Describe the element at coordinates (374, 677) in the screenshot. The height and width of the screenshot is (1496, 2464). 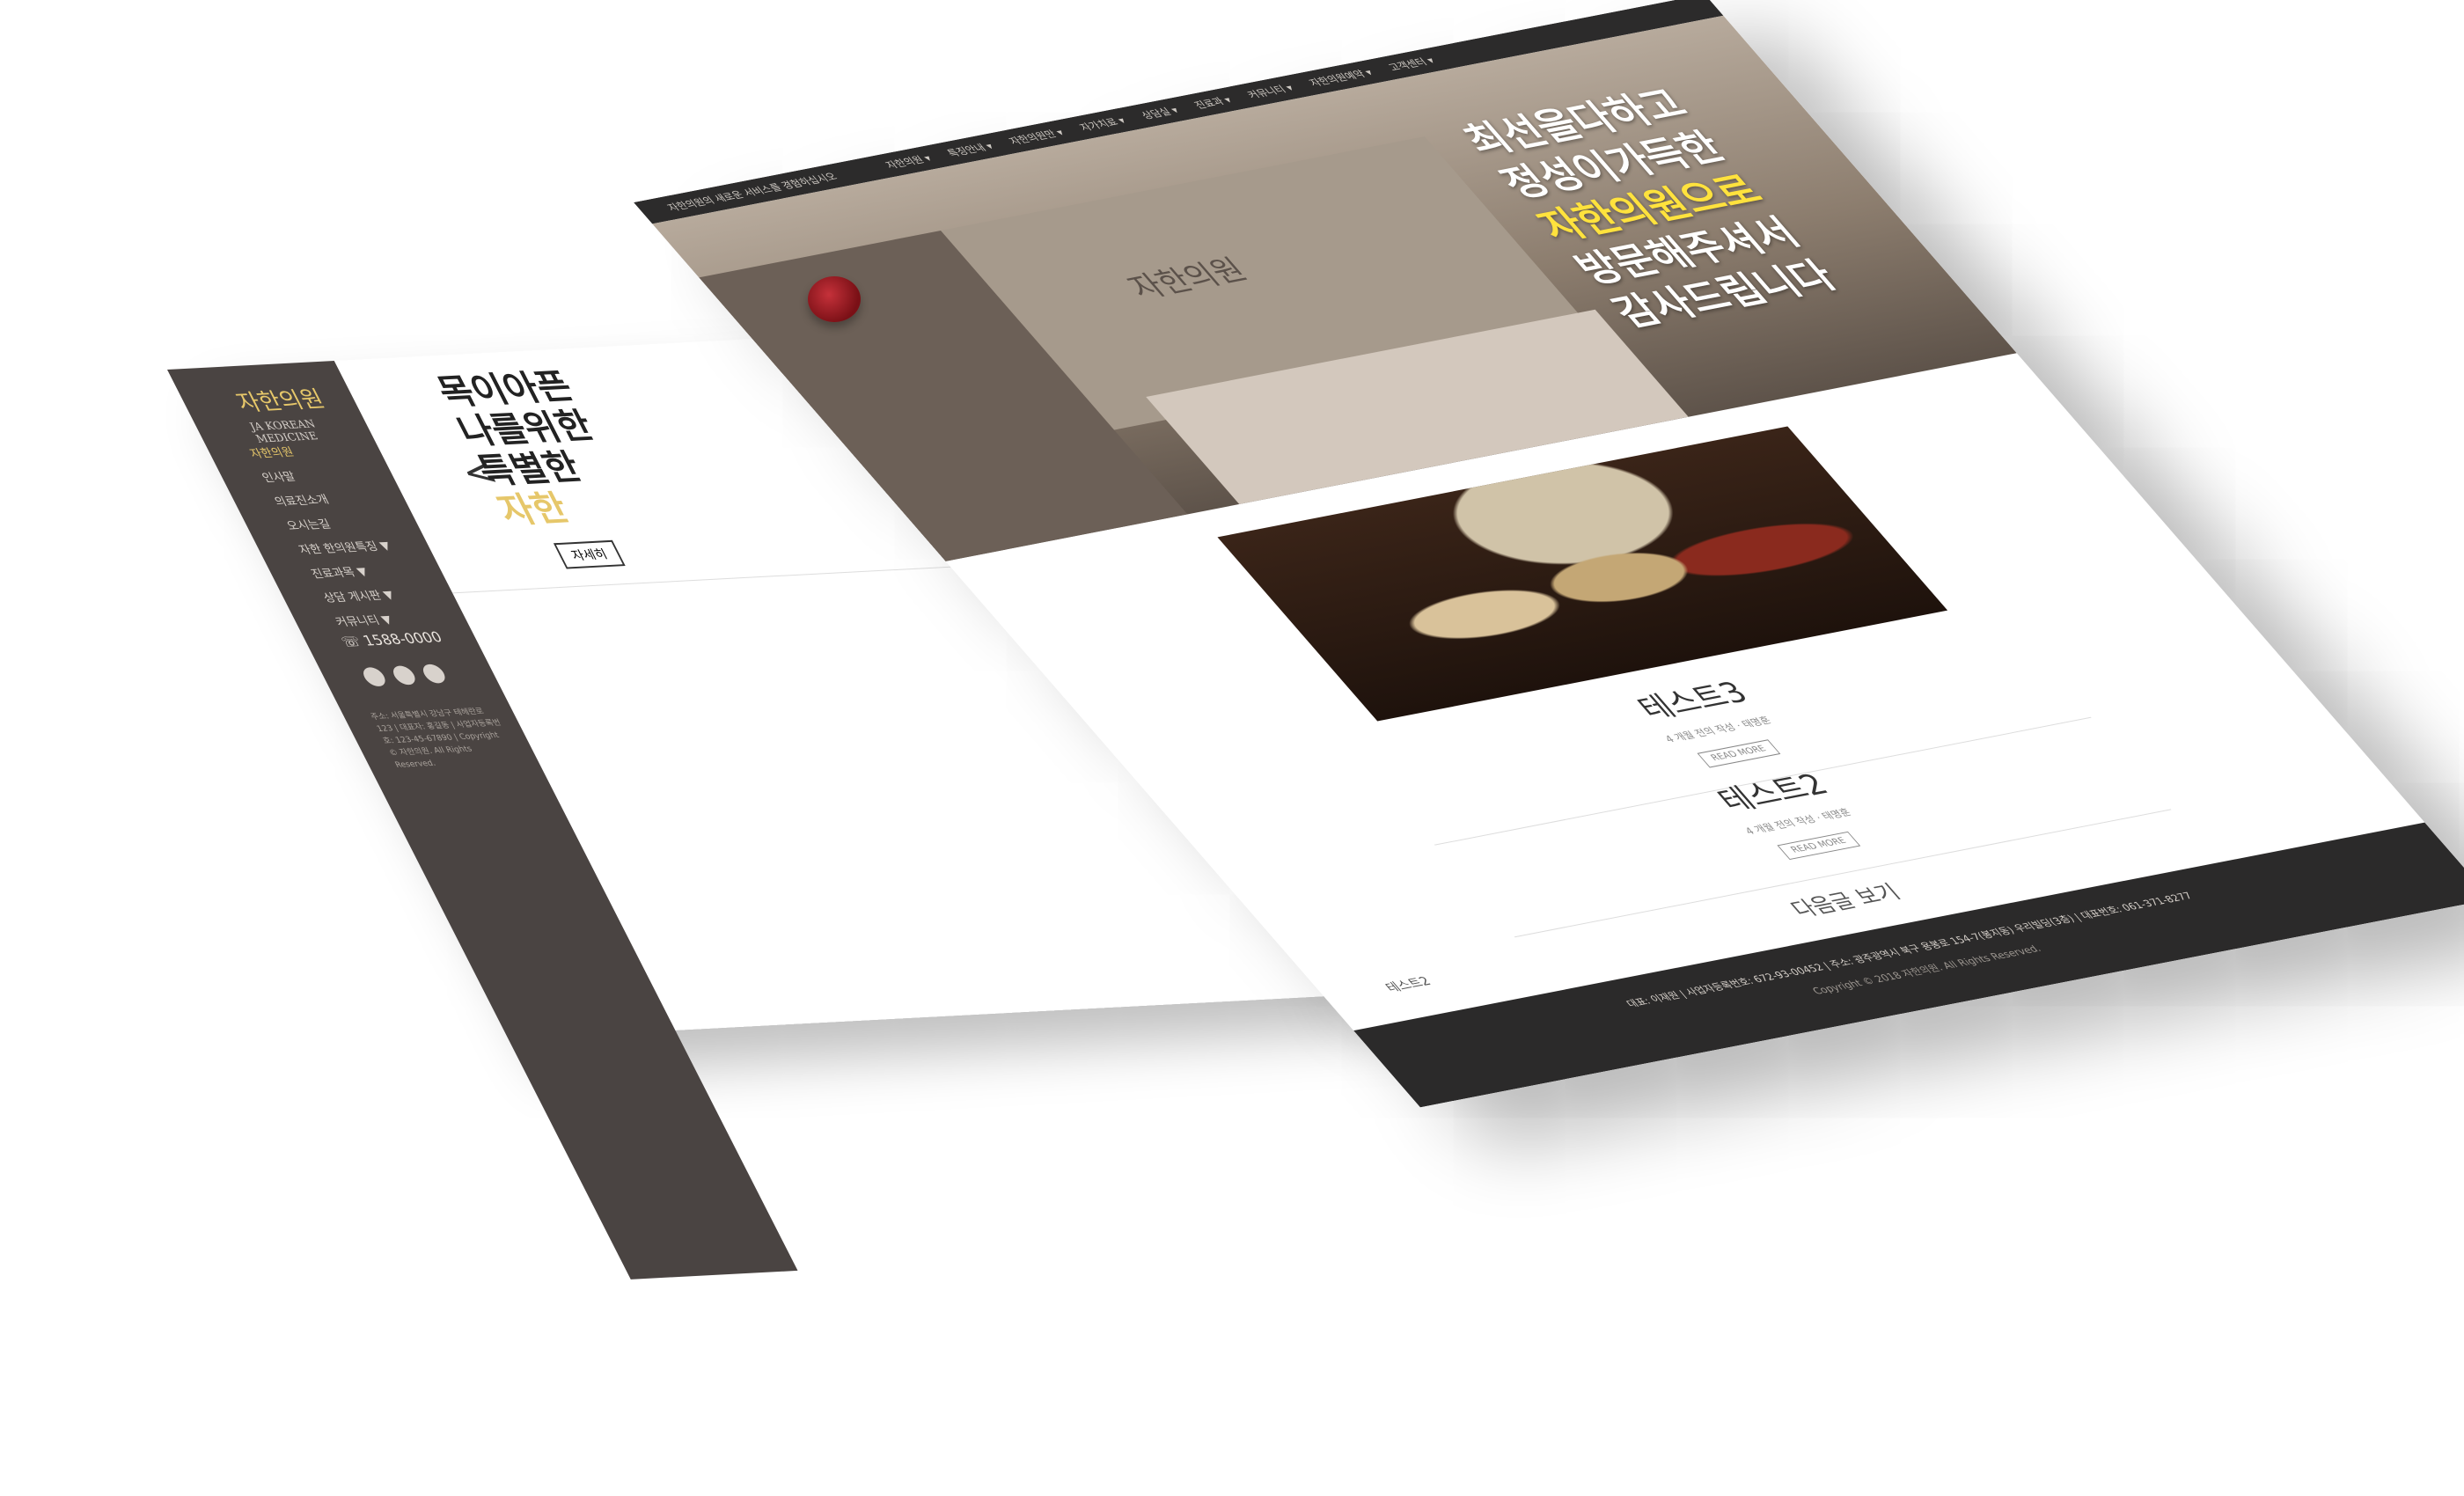
I see `kakao-icon` at that location.